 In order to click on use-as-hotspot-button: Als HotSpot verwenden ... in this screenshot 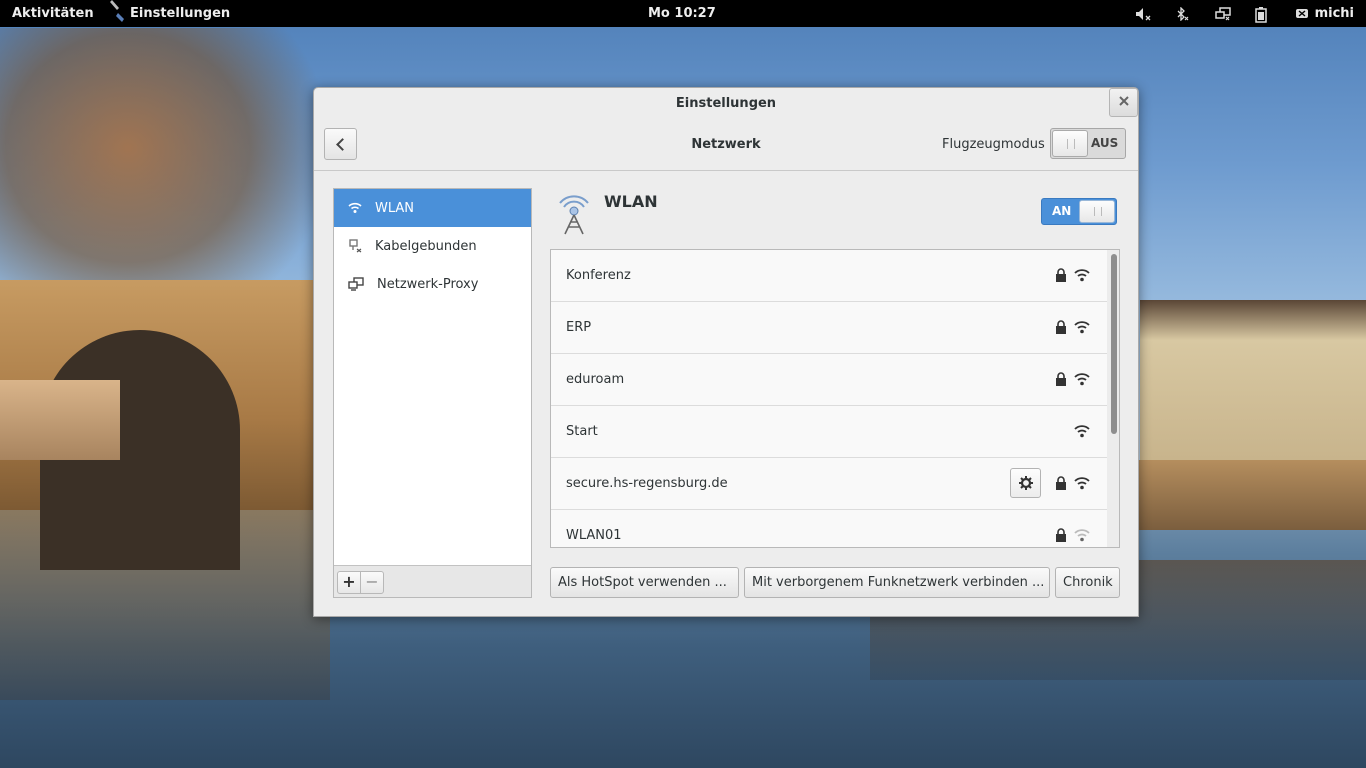, I will do `click(644, 582)`.